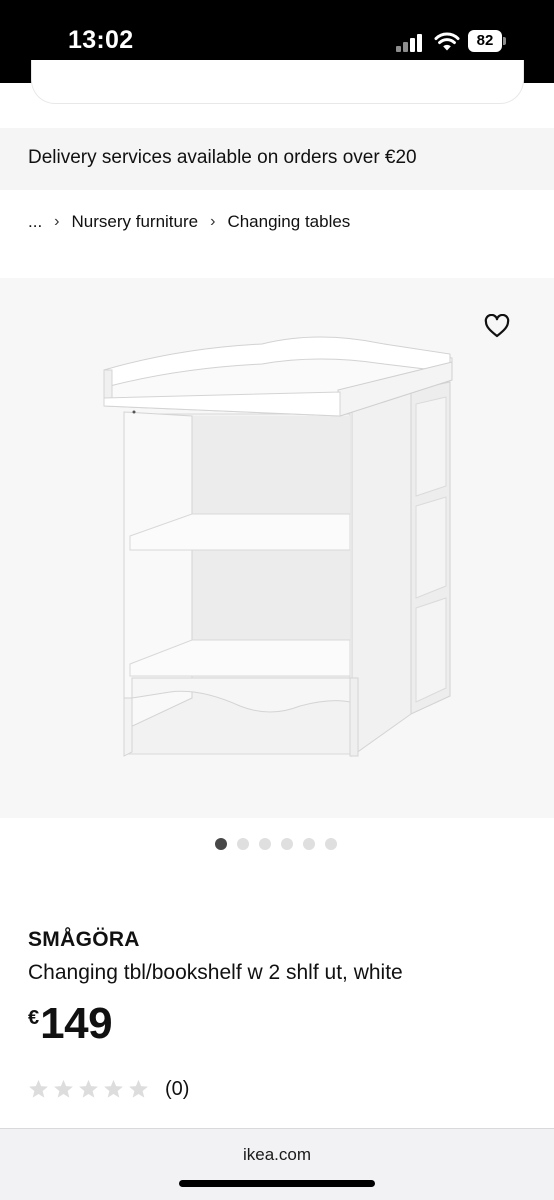 This screenshot has height=1200, width=554. I want to click on breadcrumb-changing-tables: Changing tables, so click(288, 222).